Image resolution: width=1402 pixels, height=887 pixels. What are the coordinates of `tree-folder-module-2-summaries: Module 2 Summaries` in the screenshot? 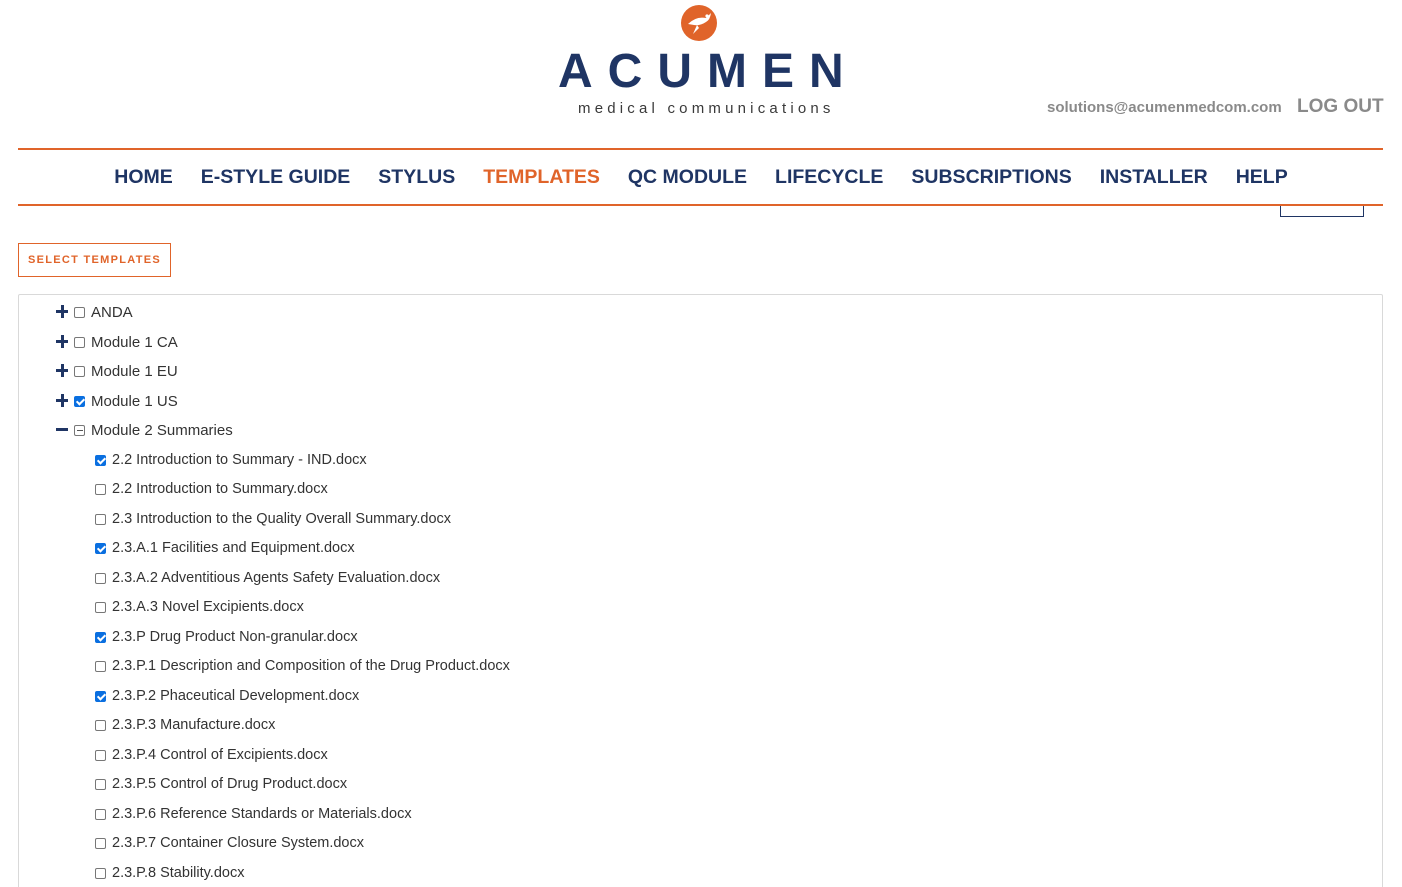 It's located at (144, 430).